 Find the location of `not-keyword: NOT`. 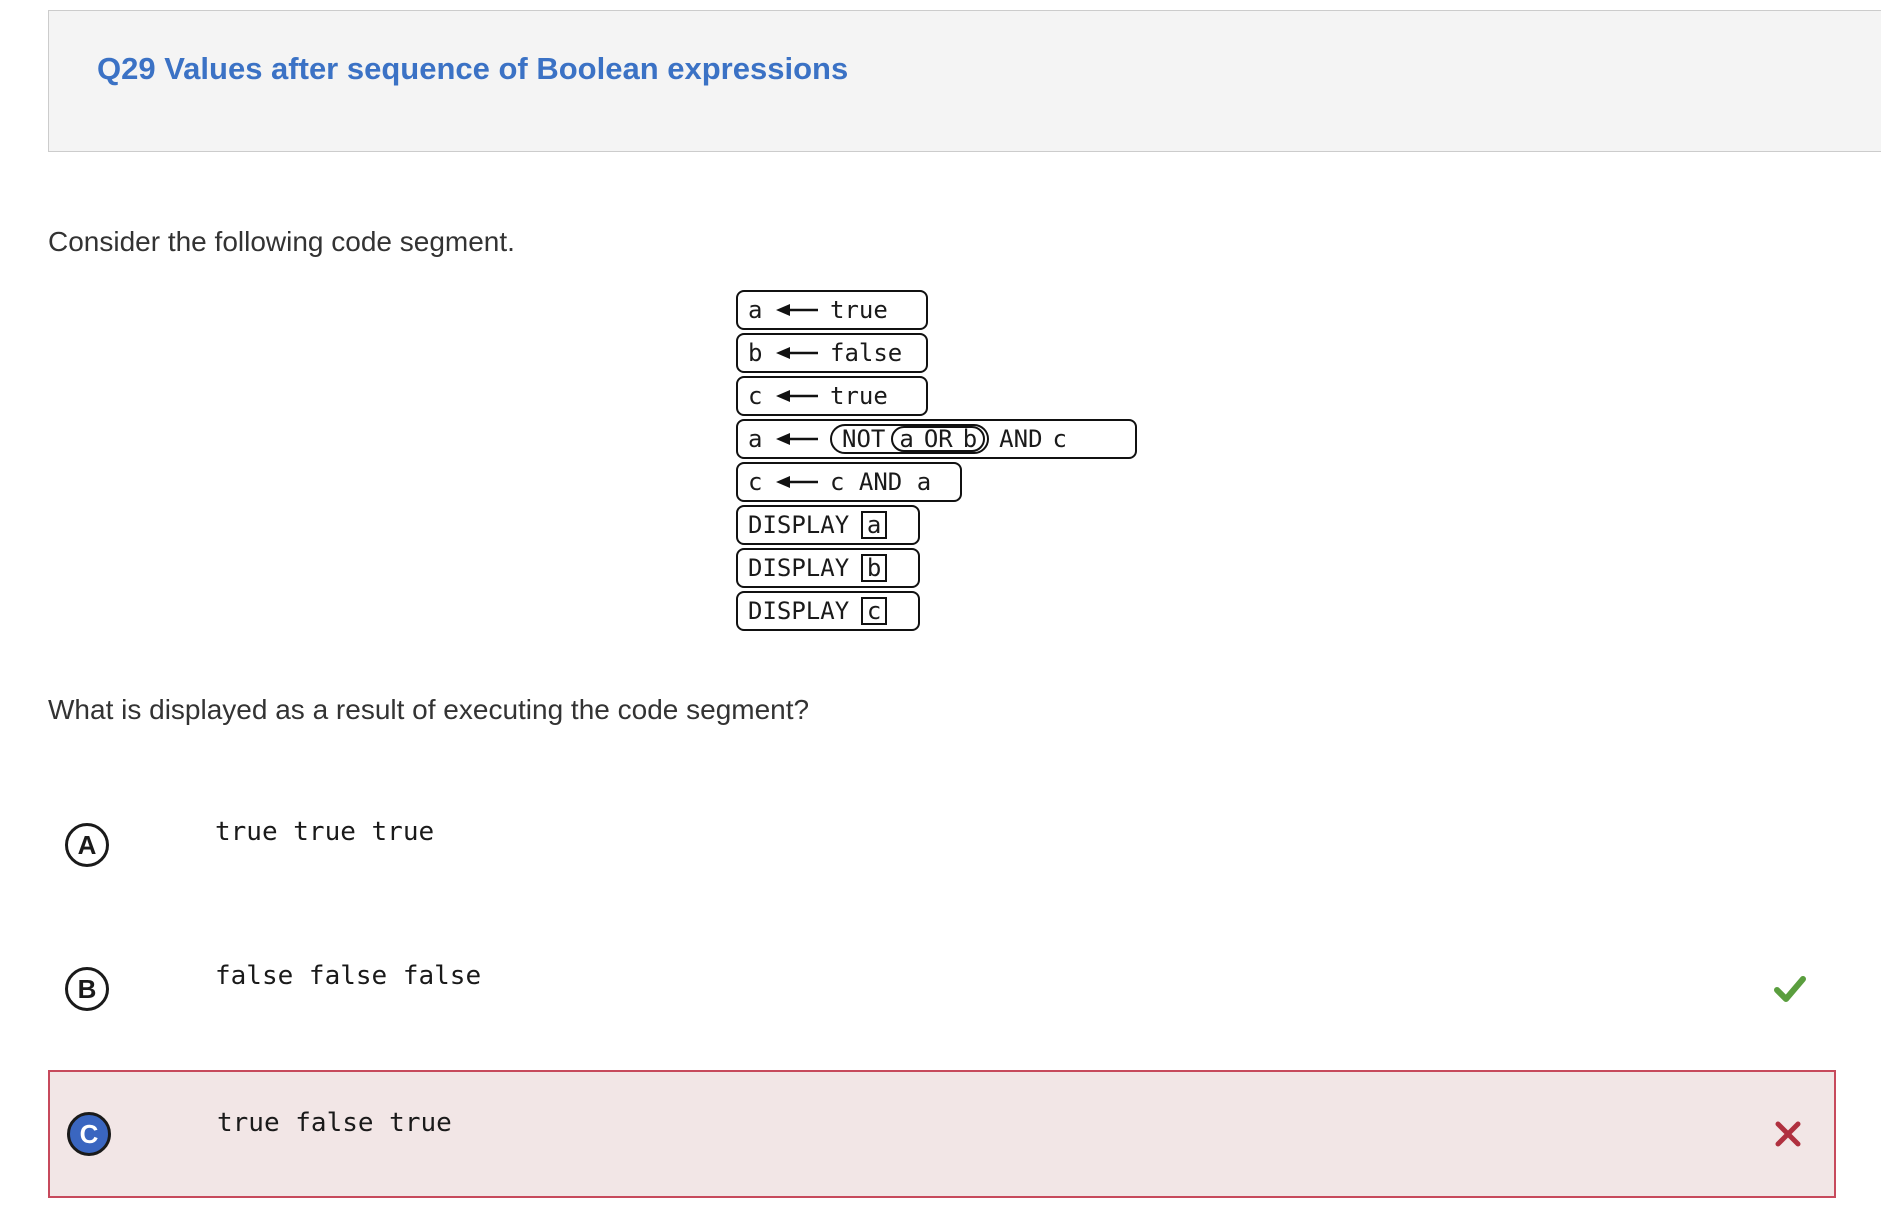

not-keyword: NOT is located at coordinates (864, 439).